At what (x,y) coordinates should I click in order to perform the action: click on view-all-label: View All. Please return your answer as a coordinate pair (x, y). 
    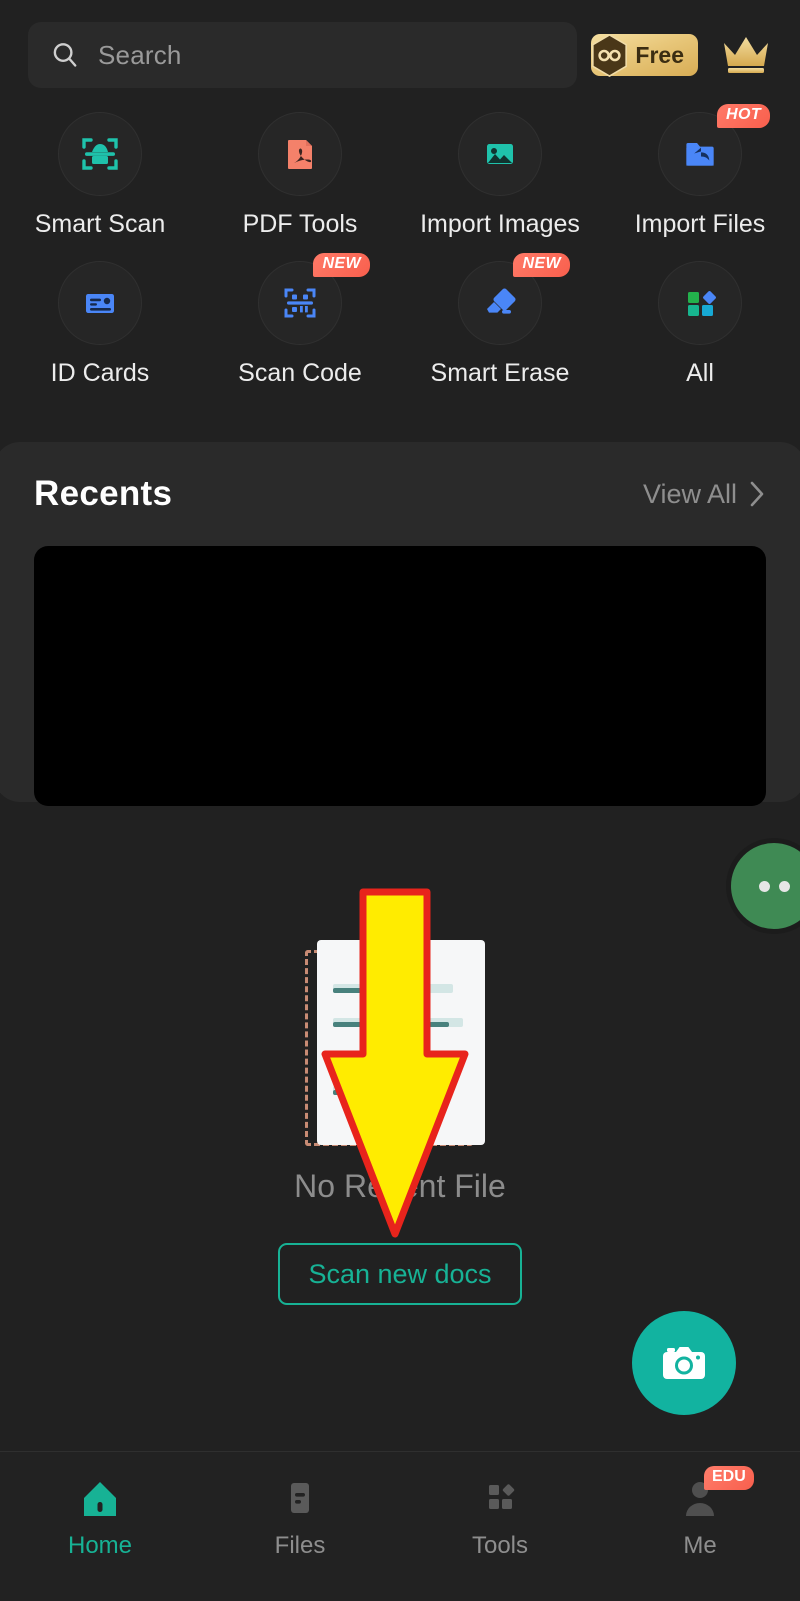
    Looking at the image, I should click on (689, 493).